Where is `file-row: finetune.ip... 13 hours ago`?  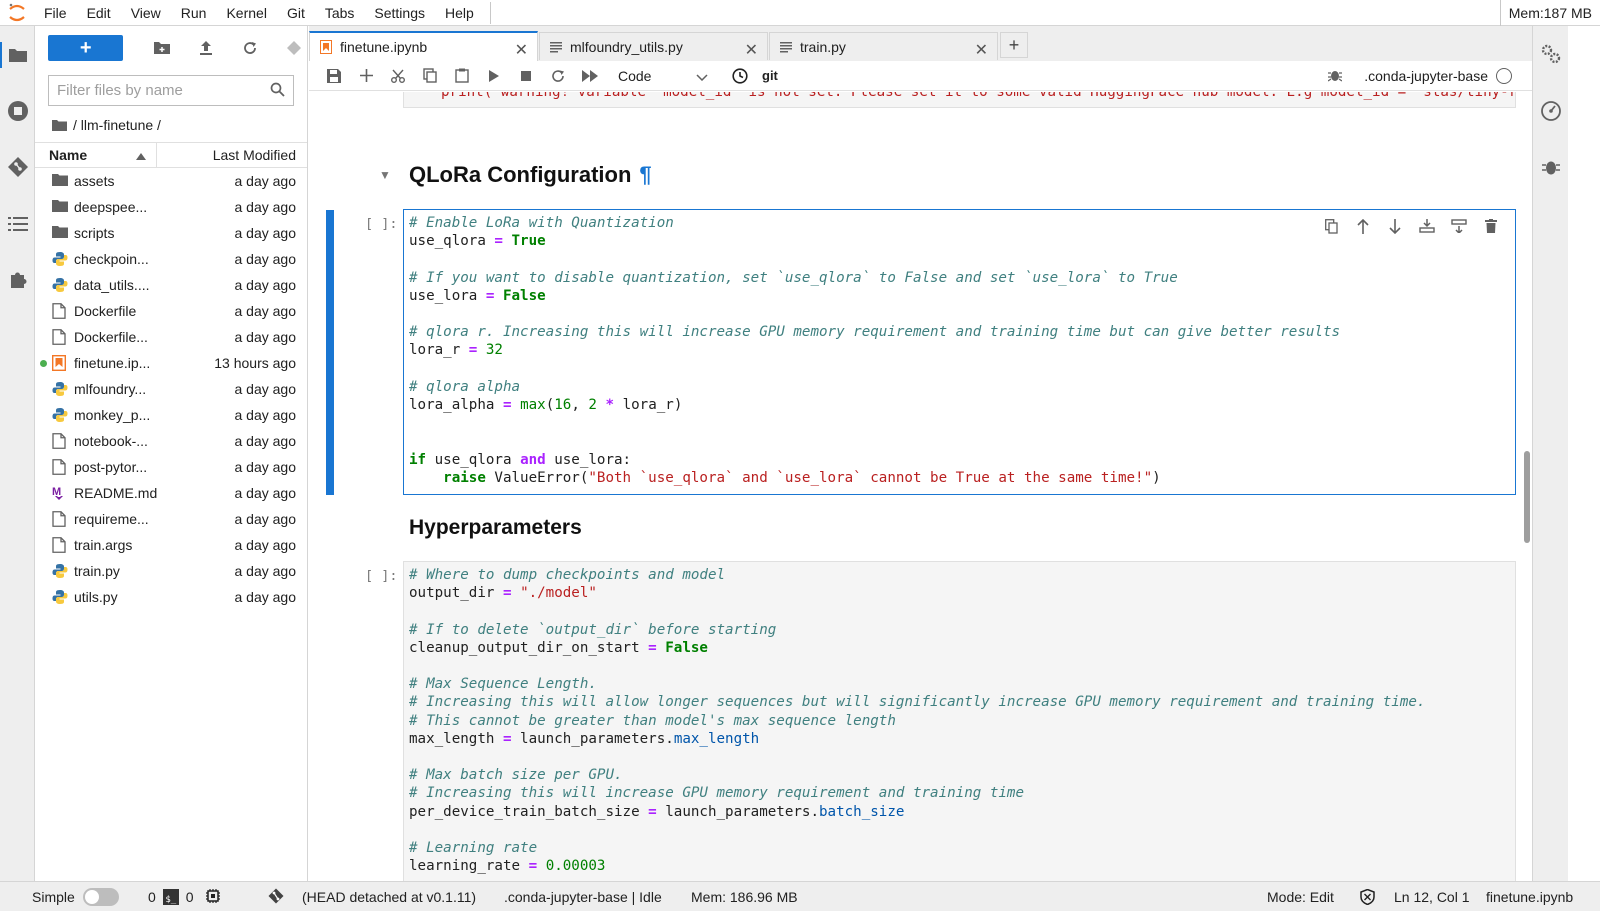
file-row: finetune.ip... 13 hours ago is located at coordinates (171, 363).